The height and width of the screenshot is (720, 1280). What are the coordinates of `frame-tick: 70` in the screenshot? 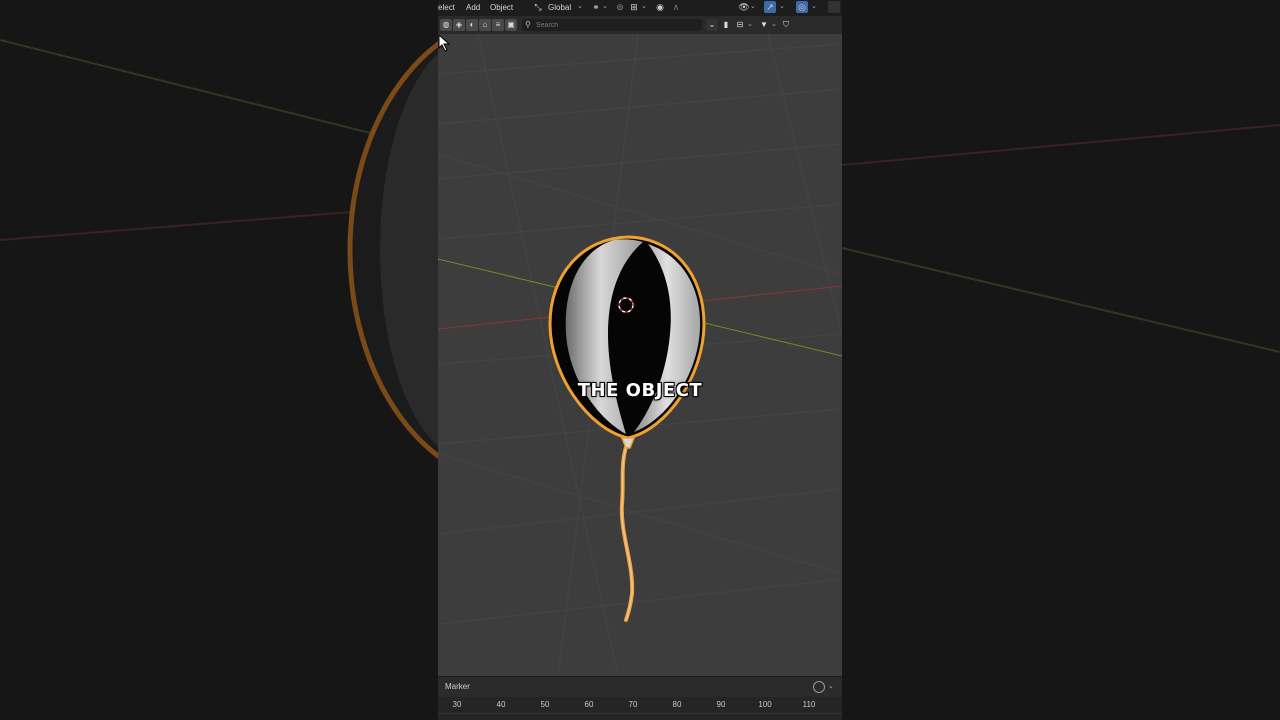 It's located at (633, 704).